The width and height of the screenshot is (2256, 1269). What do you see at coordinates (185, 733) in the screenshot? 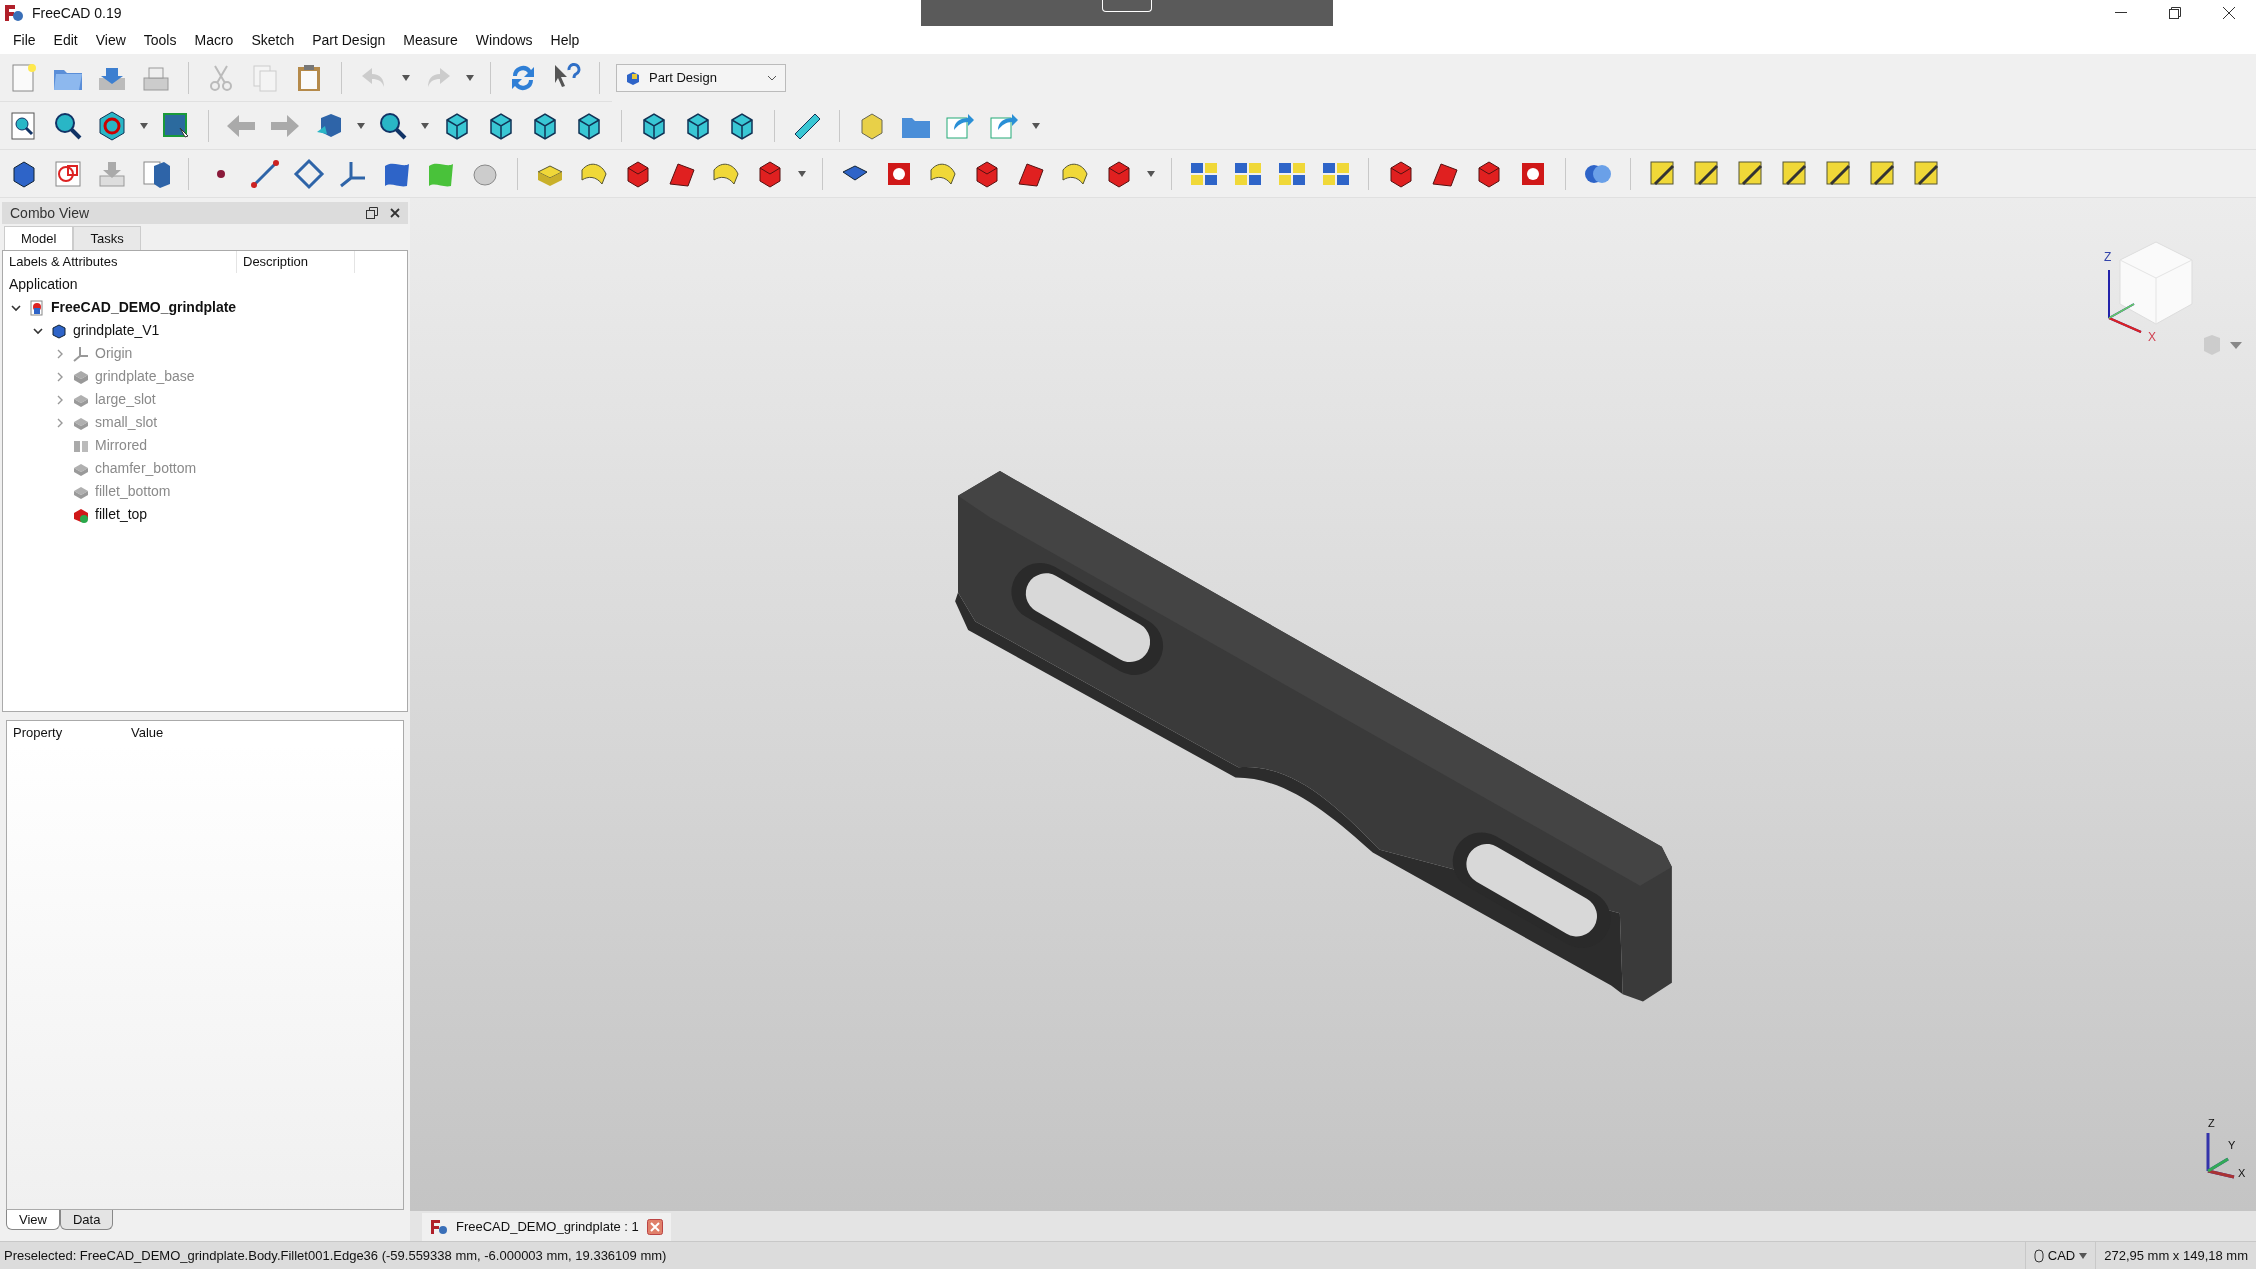
I see `column-header: Value` at bounding box center [185, 733].